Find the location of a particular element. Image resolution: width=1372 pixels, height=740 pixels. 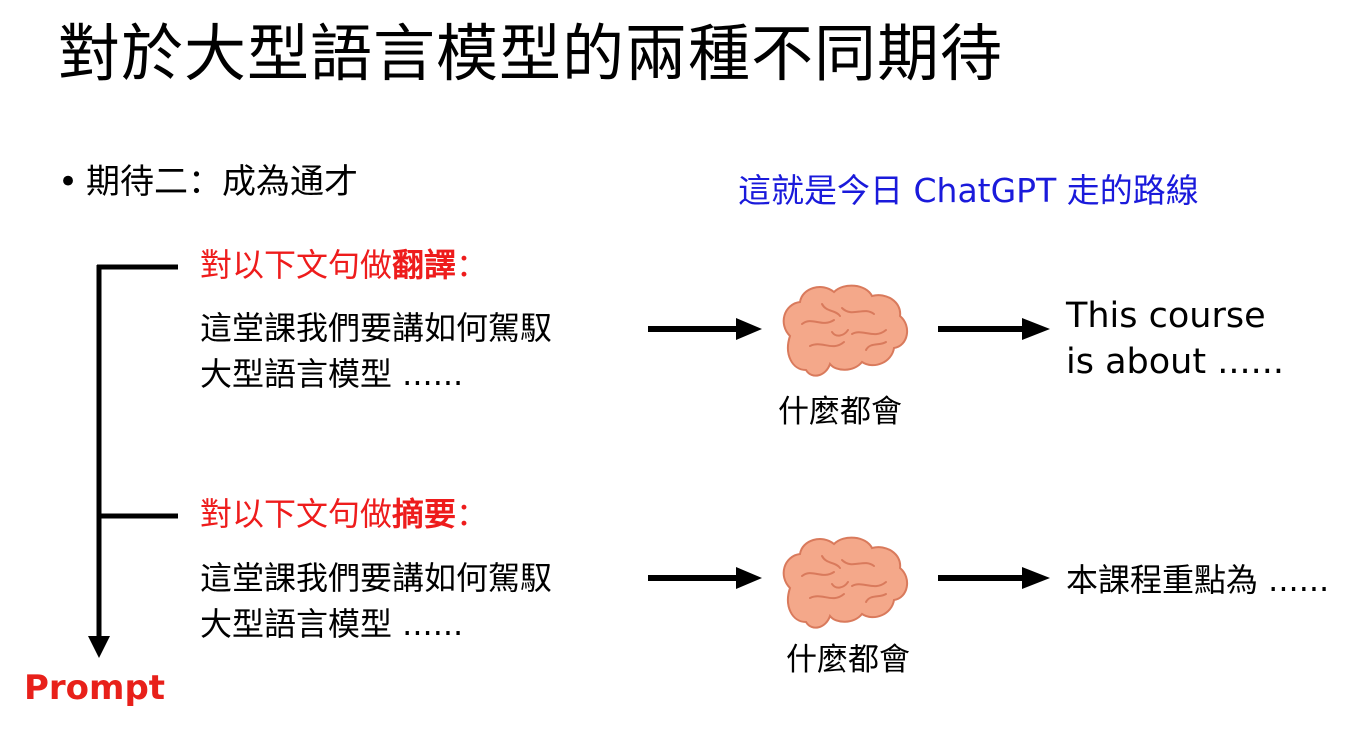

arrow-down-icon is located at coordinates (99, 647).